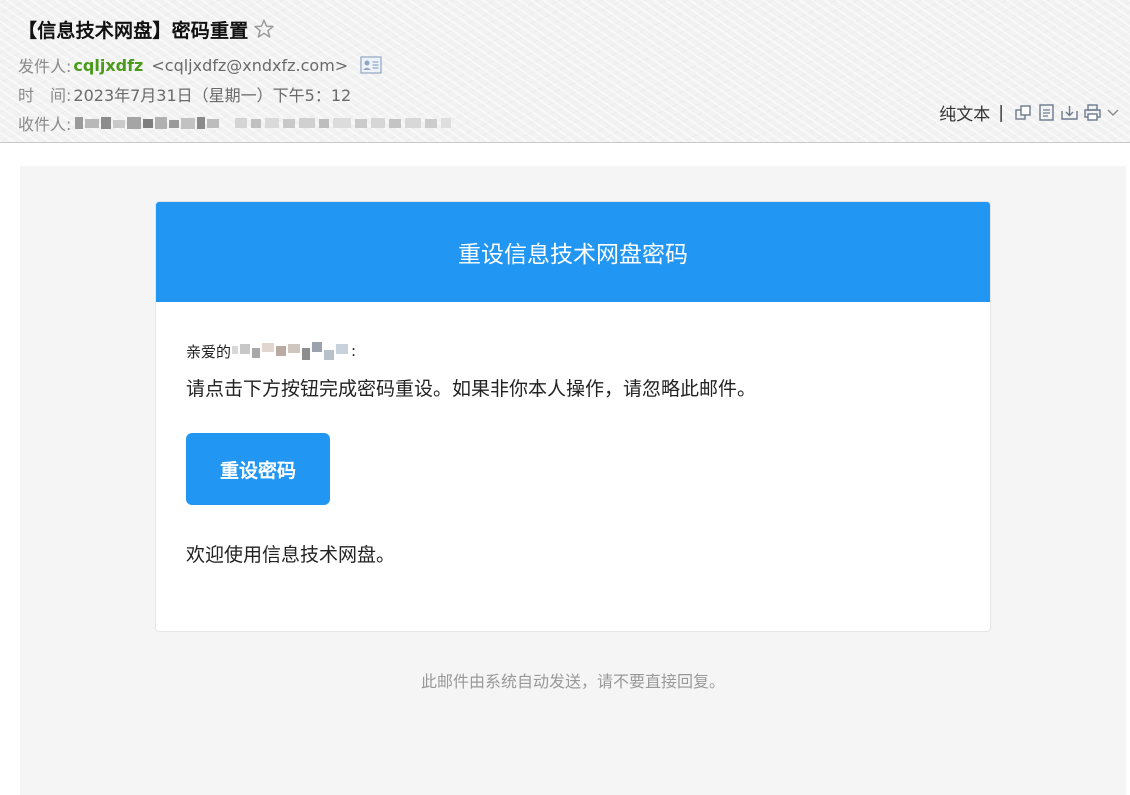 The height and width of the screenshot is (795, 1130). Describe the element at coordinates (572, 681) in the screenshot. I see `footer-note: 此邮件由系统自动发送，请不要直接回复。` at that location.